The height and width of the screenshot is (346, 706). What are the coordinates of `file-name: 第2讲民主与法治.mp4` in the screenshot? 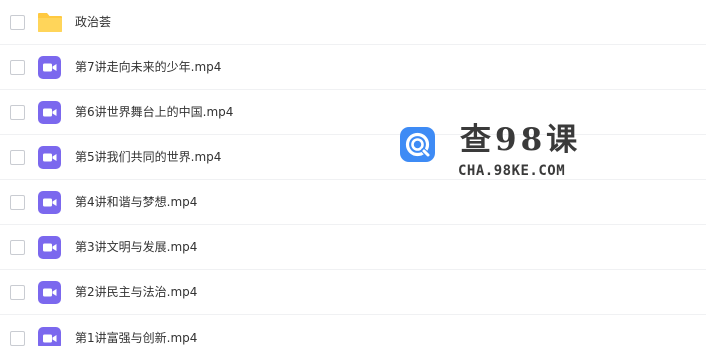 It's located at (136, 292).